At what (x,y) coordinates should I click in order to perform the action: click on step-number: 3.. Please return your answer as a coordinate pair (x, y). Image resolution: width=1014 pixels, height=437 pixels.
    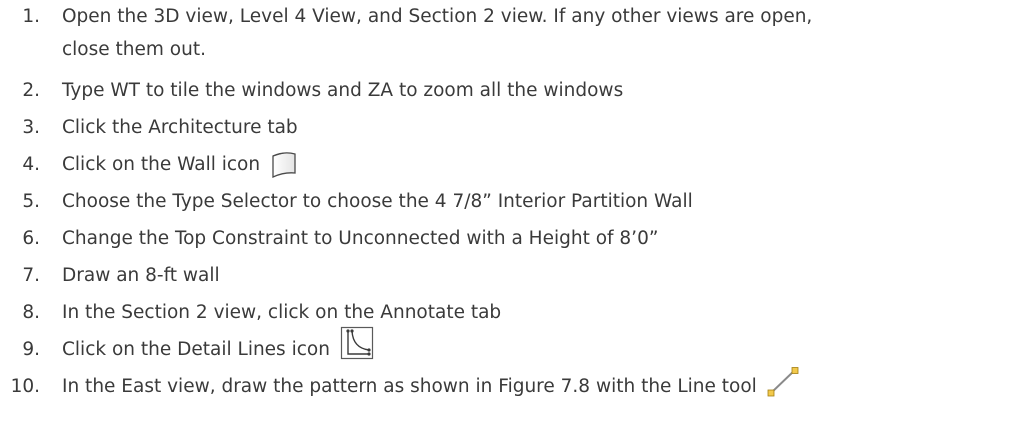
    Looking at the image, I should click on (31, 127).